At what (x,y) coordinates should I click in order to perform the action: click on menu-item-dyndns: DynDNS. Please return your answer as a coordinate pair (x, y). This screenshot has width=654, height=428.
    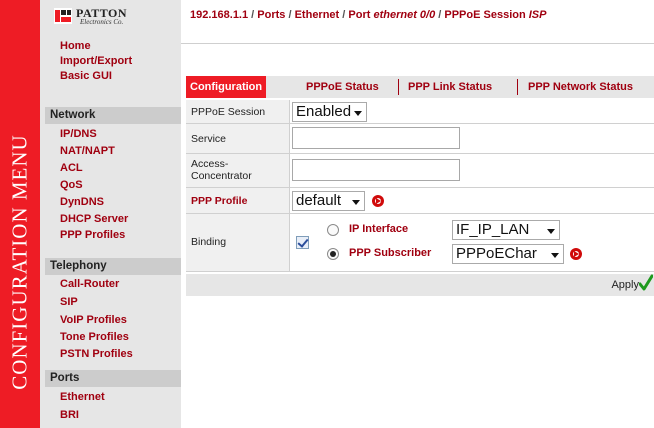
    Looking at the image, I should click on (82, 202).